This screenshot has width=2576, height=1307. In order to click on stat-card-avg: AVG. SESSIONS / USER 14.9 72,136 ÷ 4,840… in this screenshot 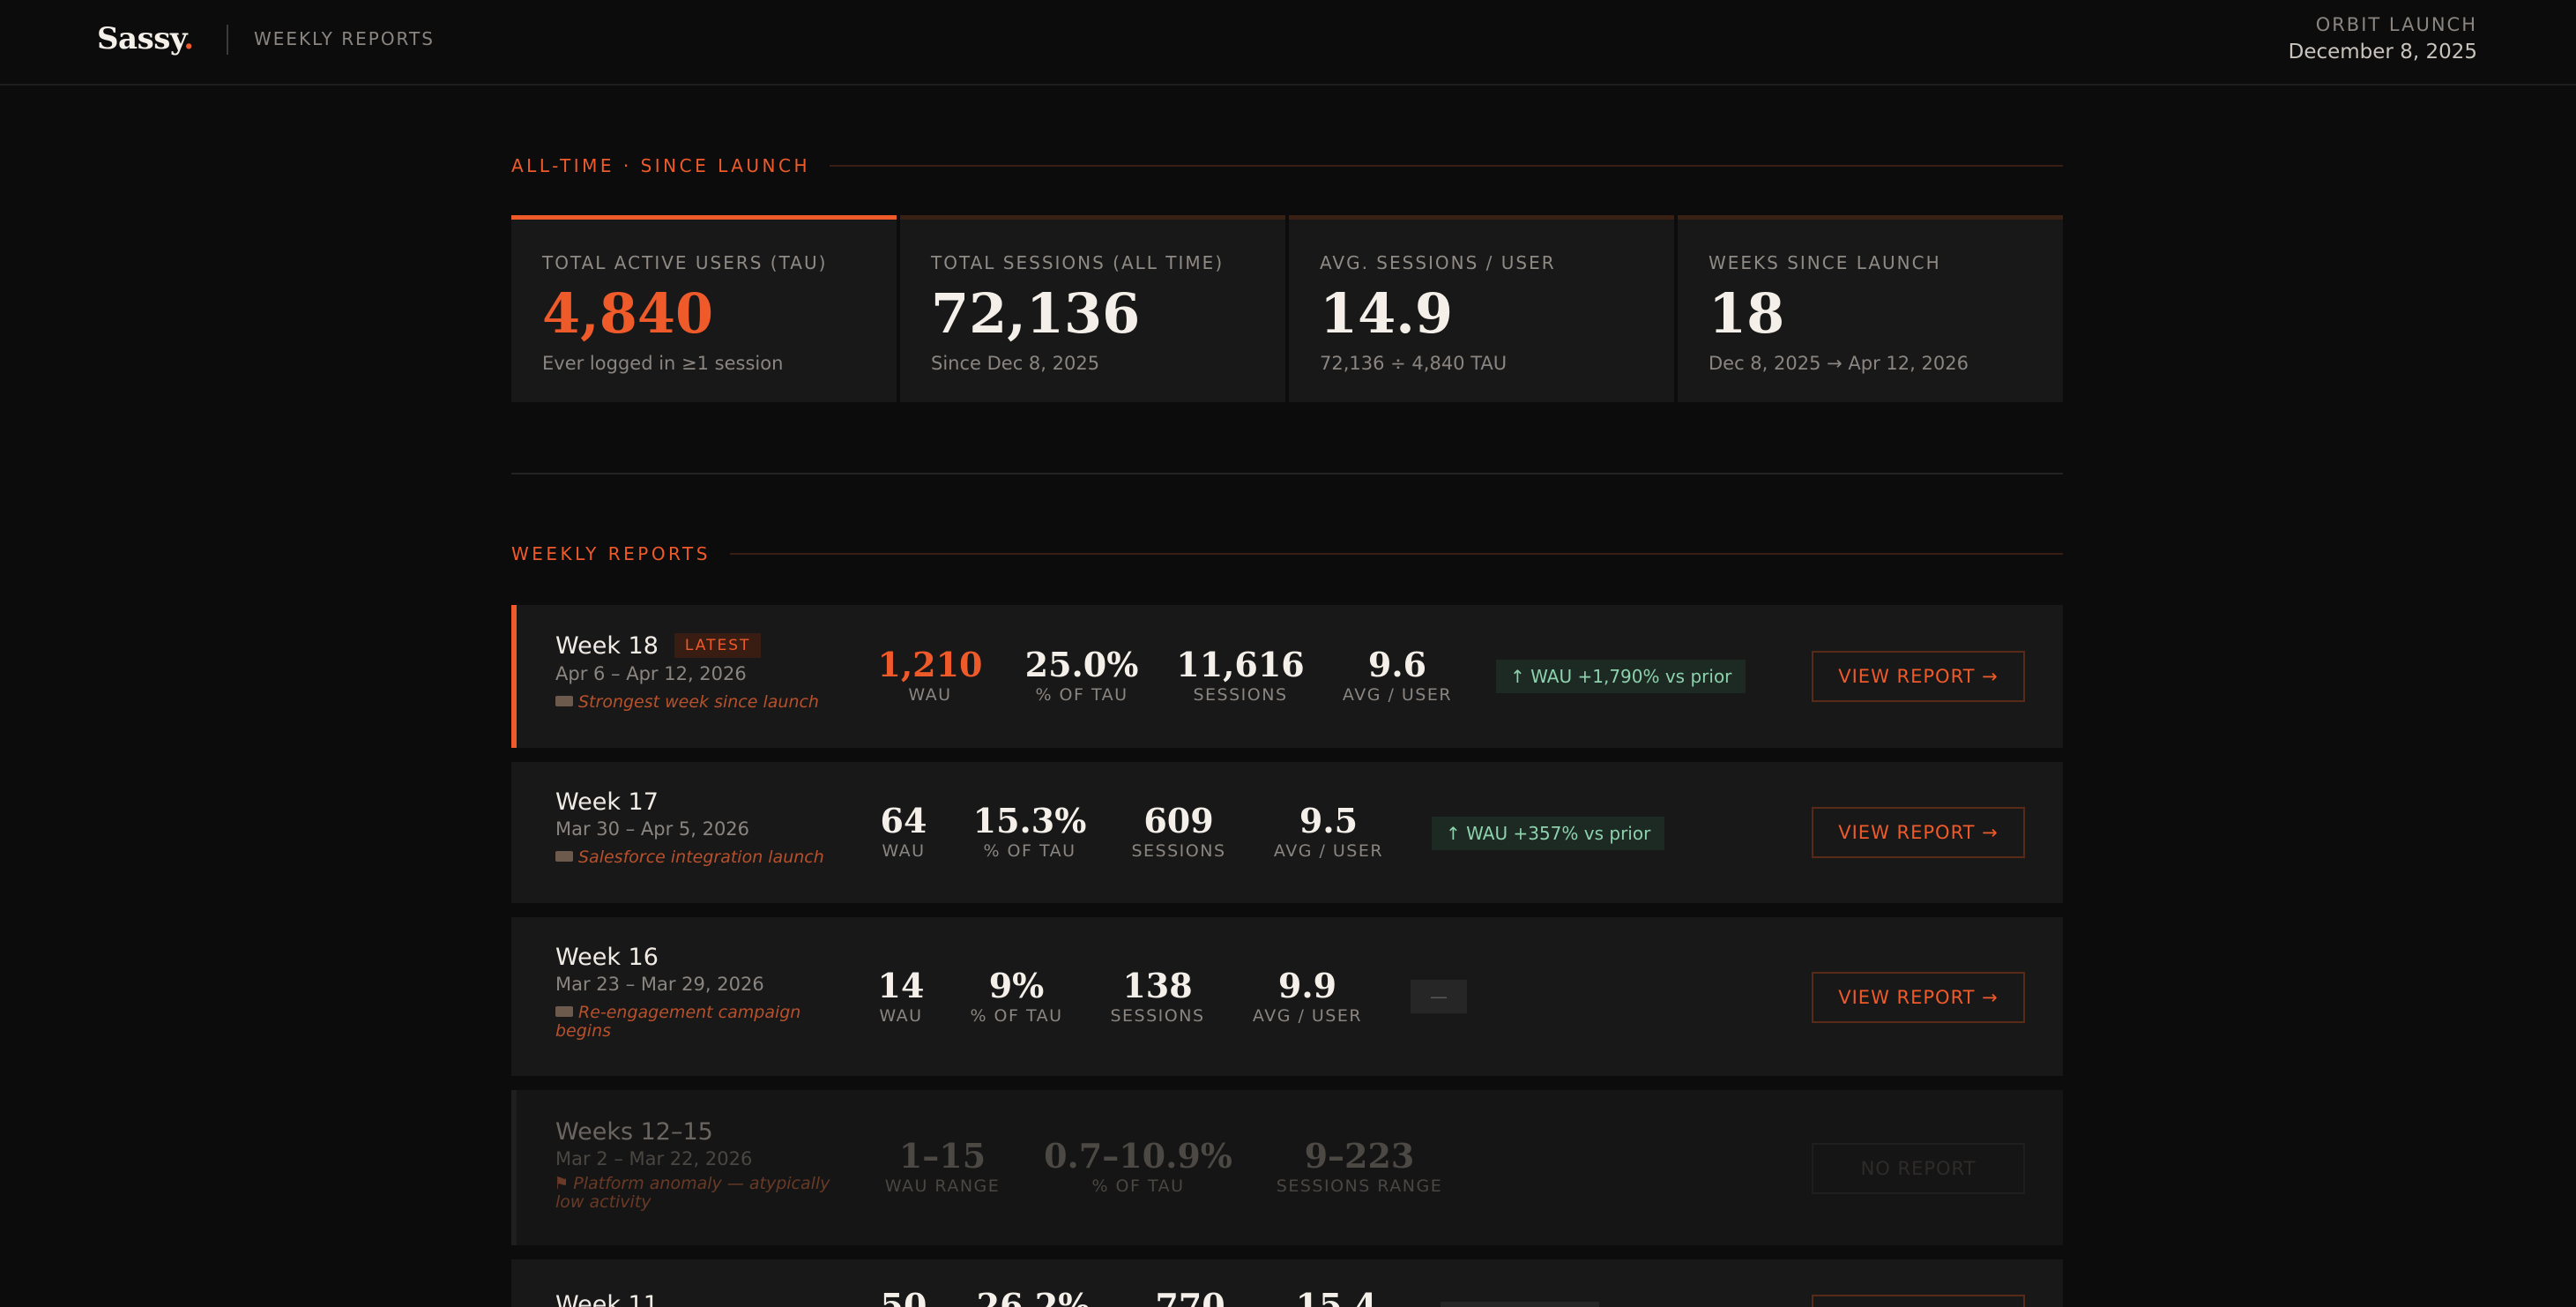, I will do `click(1482, 308)`.